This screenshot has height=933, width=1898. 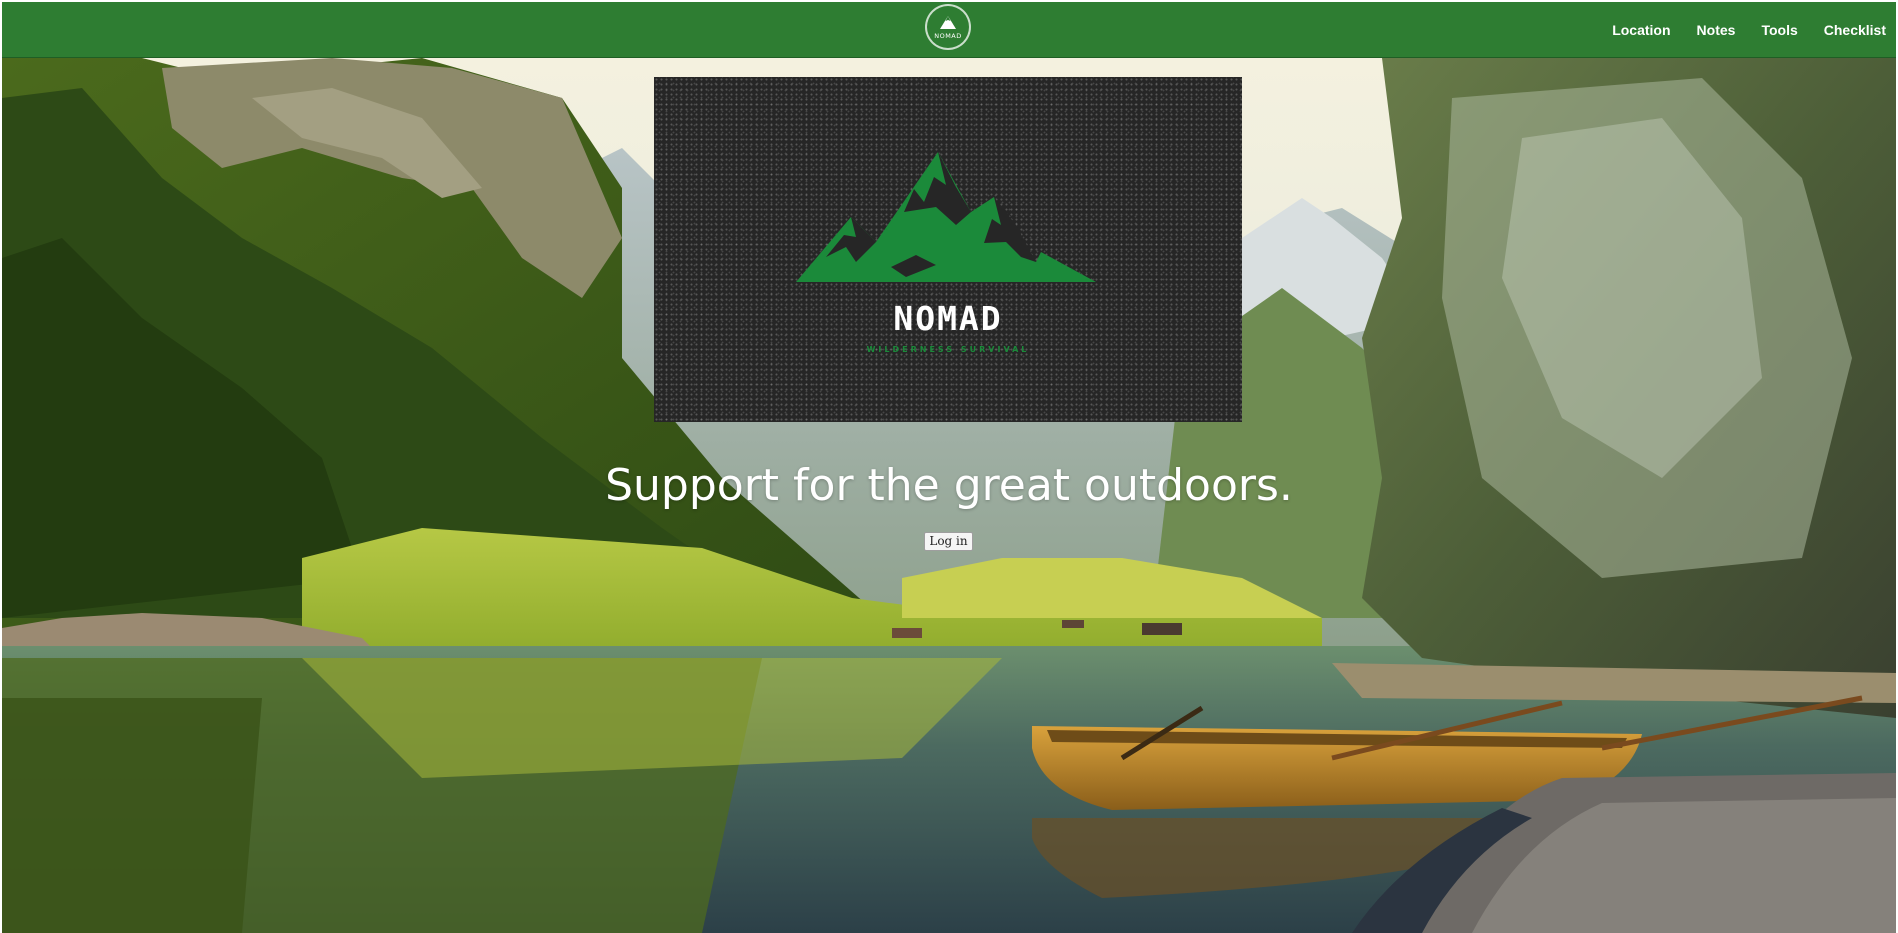 What do you see at coordinates (1716, 30) in the screenshot?
I see `nav-link-notes: Notes` at bounding box center [1716, 30].